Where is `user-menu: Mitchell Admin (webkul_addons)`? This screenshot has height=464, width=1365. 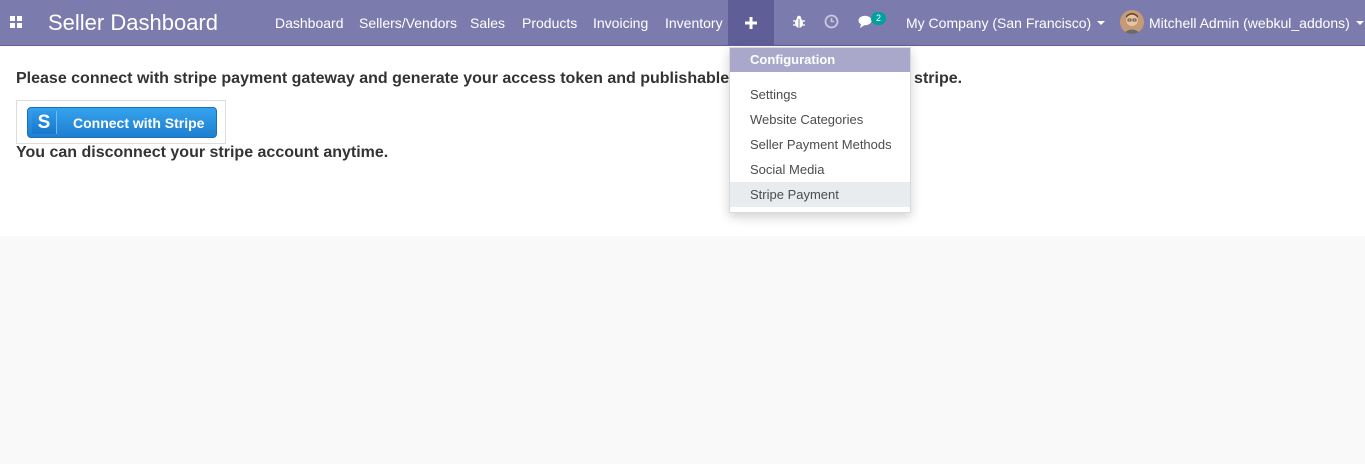 user-menu: Mitchell Admin (webkul_addons) is located at coordinates (1256, 23).